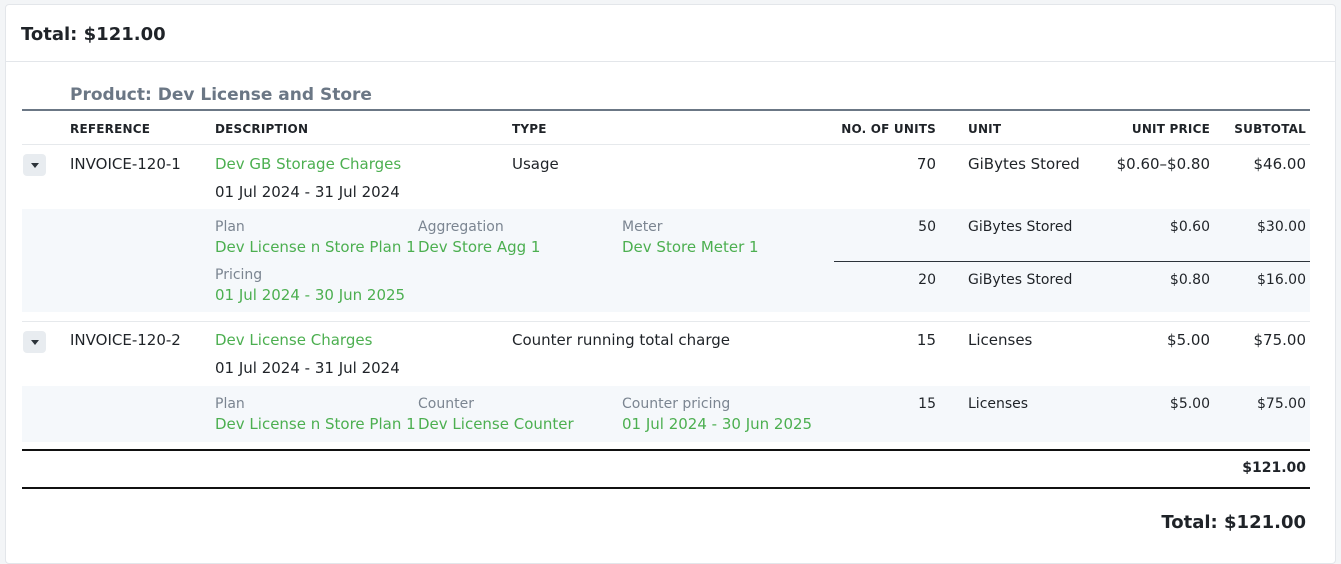 This screenshot has width=1341, height=564. What do you see at coordinates (690, 247) in the screenshot?
I see `row-1-meter-link: Dev Store Meter 1` at bounding box center [690, 247].